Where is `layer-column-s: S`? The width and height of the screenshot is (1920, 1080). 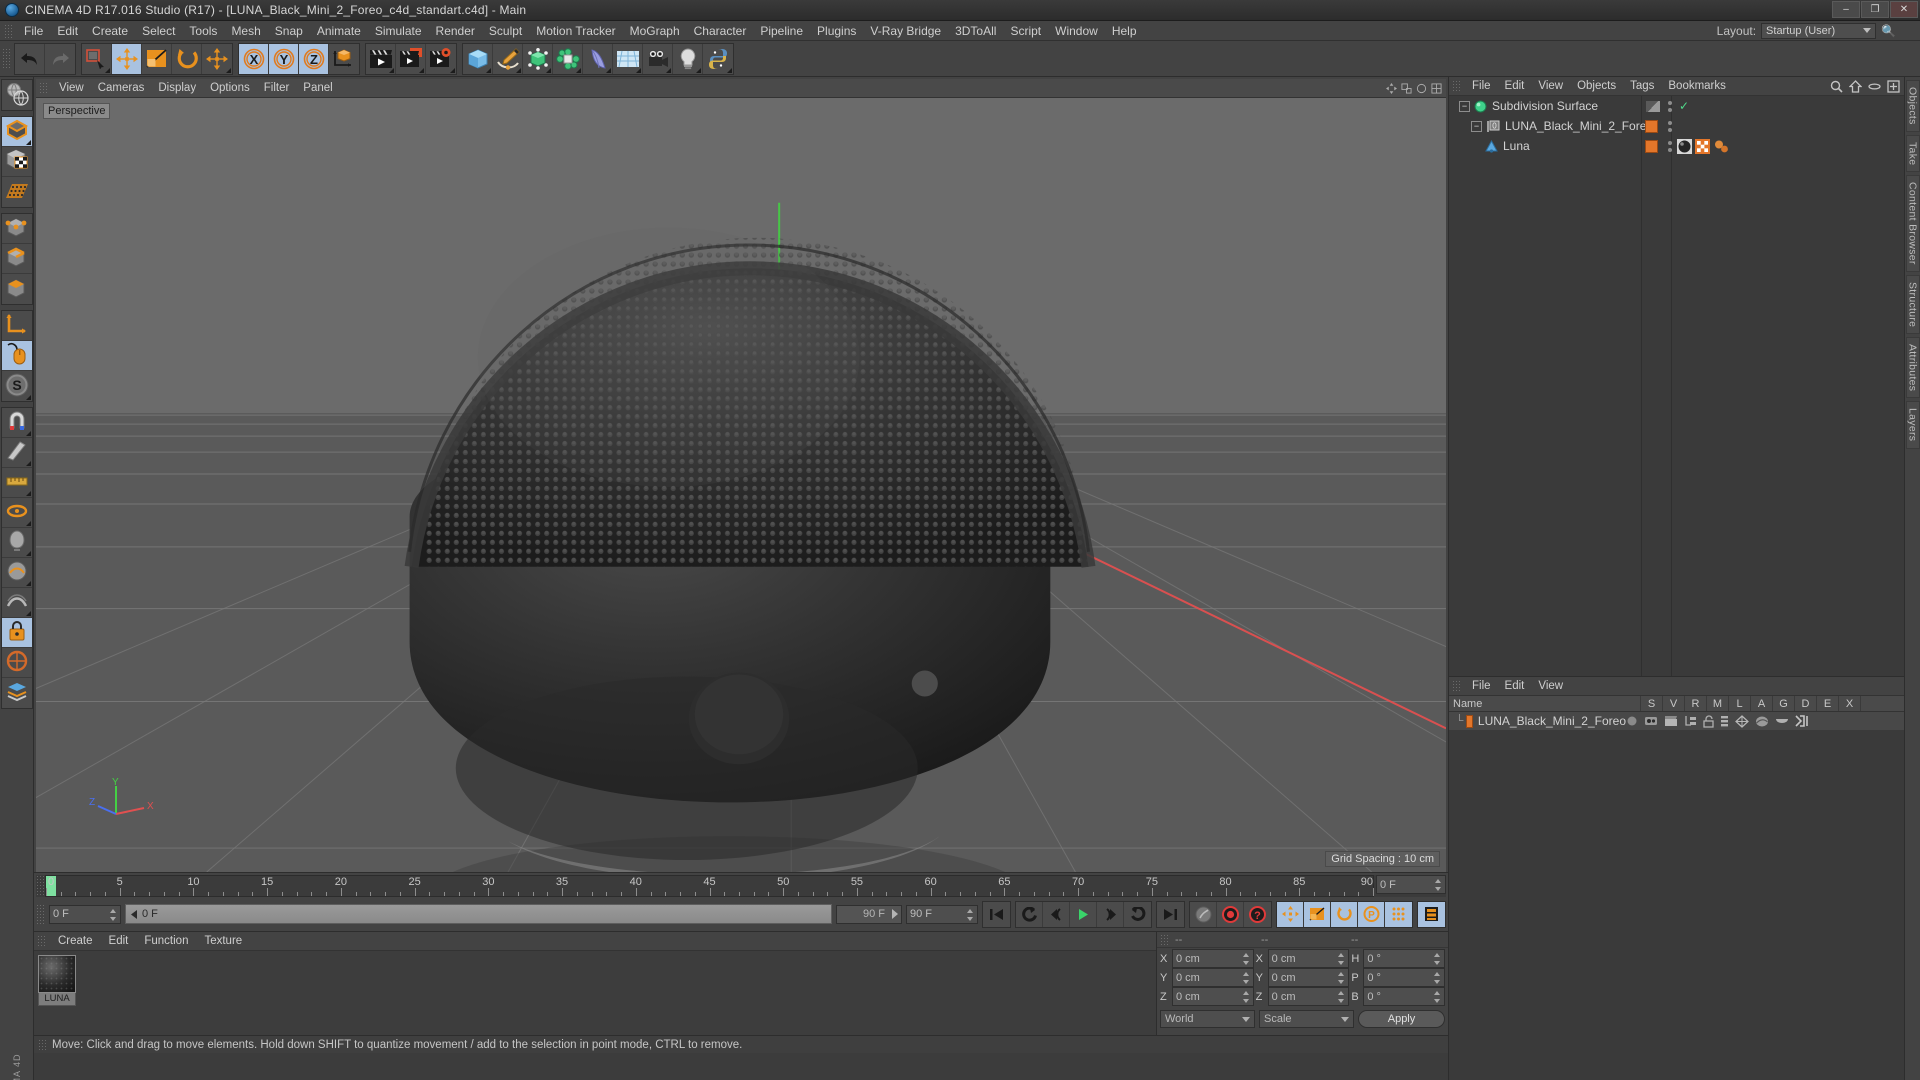
layer-column-s: S is located at coordinates (1652, 703).